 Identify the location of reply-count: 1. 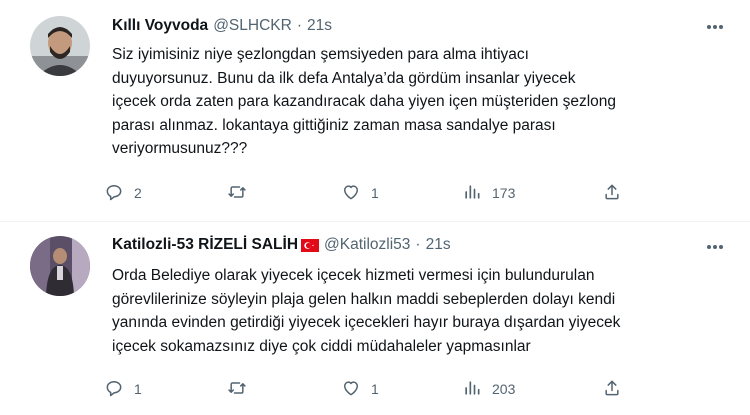
(138, 389).